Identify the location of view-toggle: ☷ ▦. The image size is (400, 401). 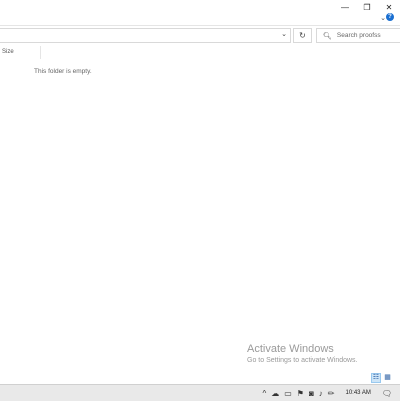
(381, 378).